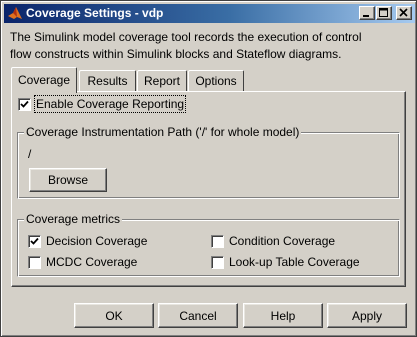 Image resolution: width=417 pixels, height=337 pixels. I want to click on tab-report: Report, so click(162, 81).